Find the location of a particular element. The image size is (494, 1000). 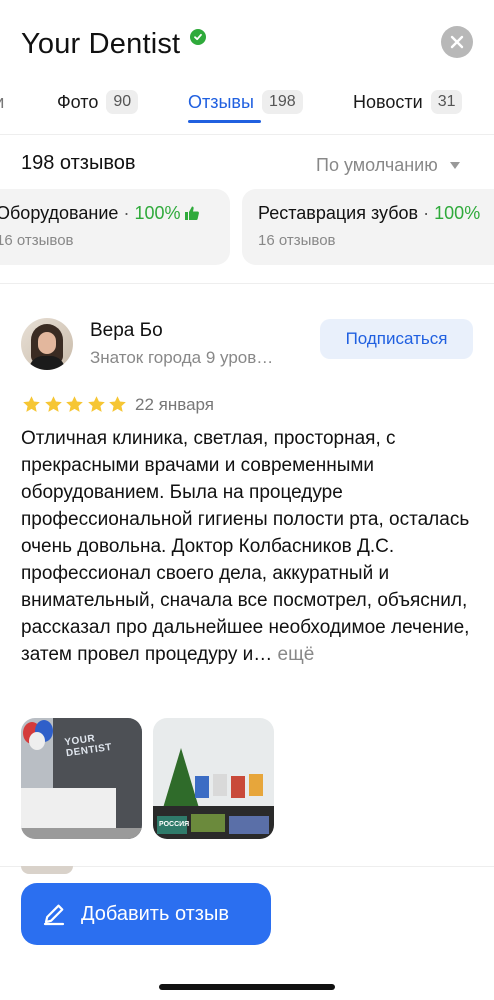

sort-dropdown: По умолчанию is located at coordinates (388, 165).